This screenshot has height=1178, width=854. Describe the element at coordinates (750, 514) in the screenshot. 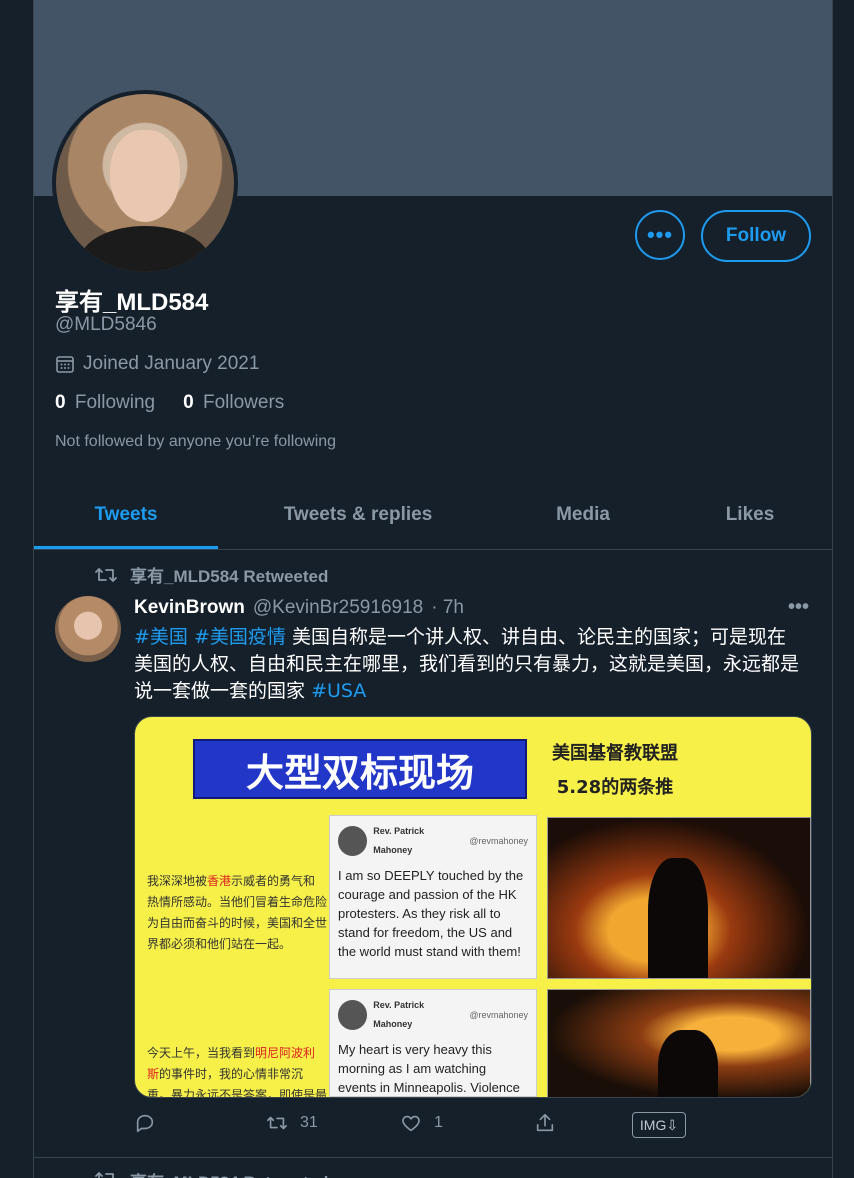

I see `tab-likes: Likes` at that location.